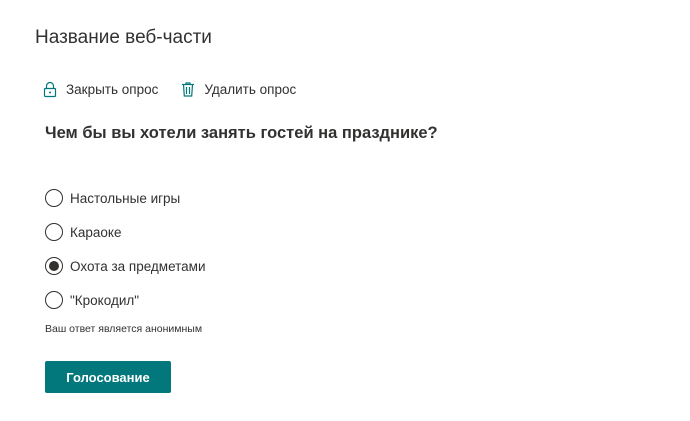 This screenshot has height=421, width=690. I want to click on option-label: Караоке, so click(96, 232).